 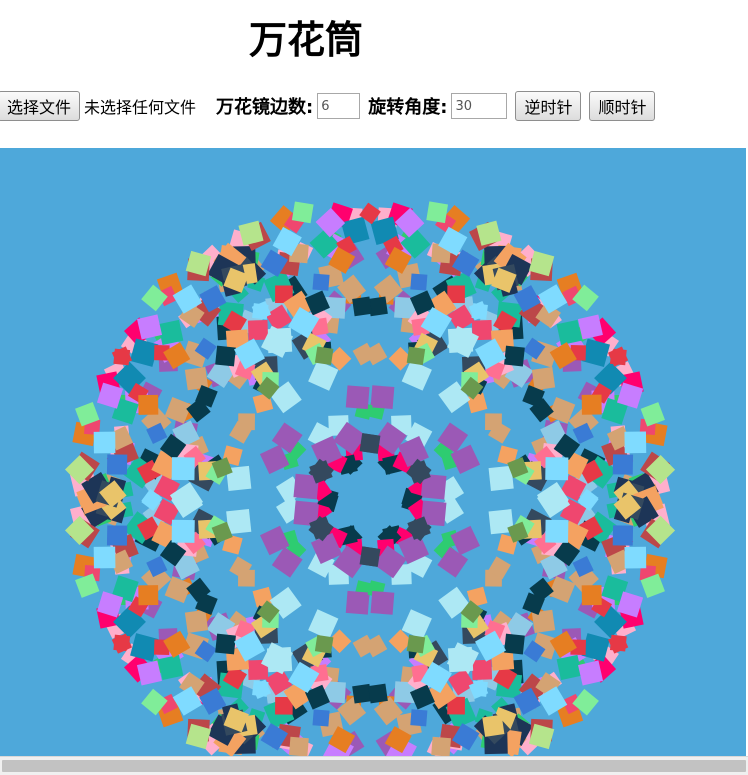 What do you see at coordinates (548, 106) in the screenshot?
I see `counterclockwise-button: 逆时针` at bounding box center [548, 106].